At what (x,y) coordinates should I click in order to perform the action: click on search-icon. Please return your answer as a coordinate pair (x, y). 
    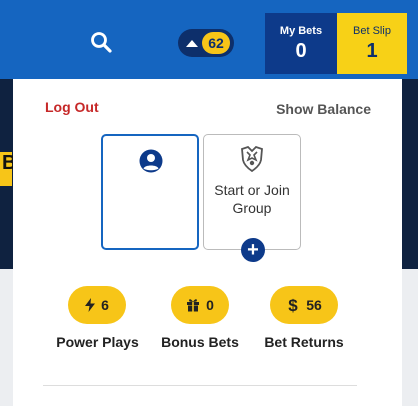
    Looking at the image, I should click on (101, 42).